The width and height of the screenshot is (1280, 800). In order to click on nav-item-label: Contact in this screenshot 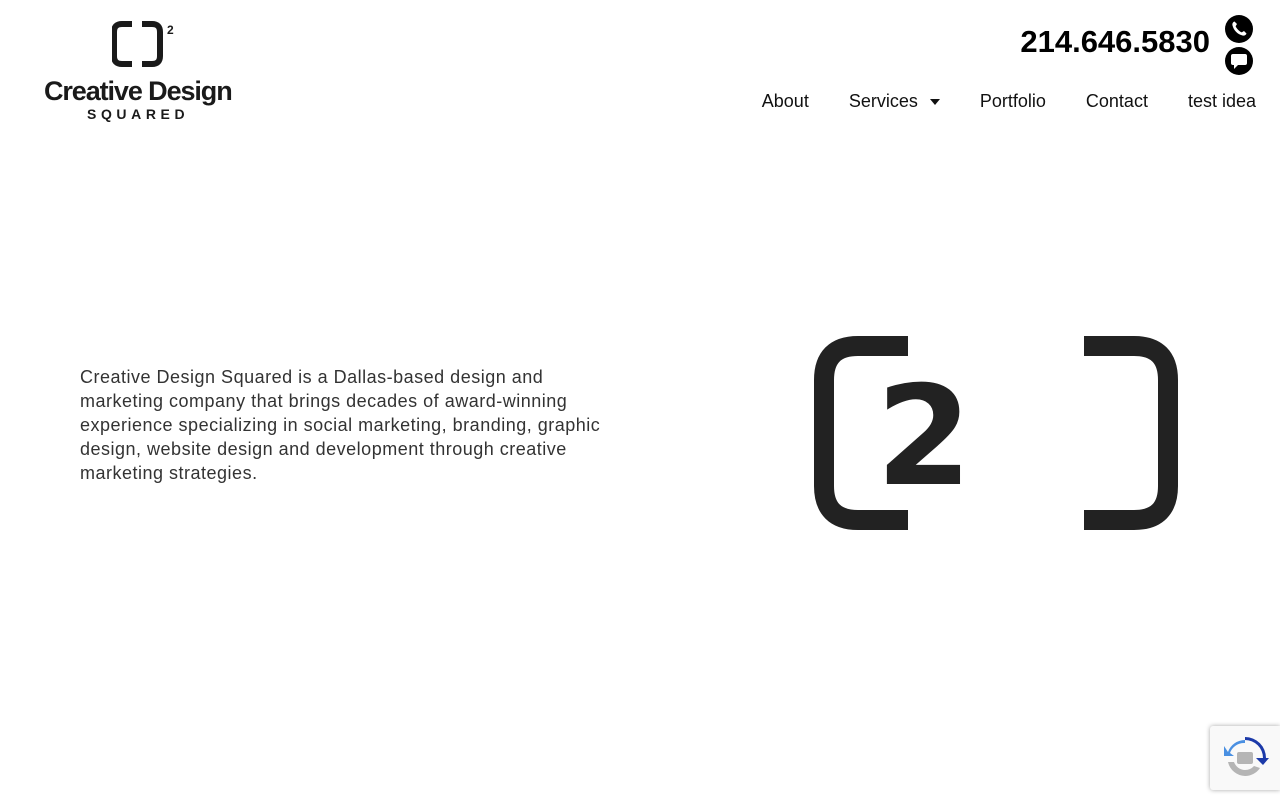, I will do `click(1116, 101)`.